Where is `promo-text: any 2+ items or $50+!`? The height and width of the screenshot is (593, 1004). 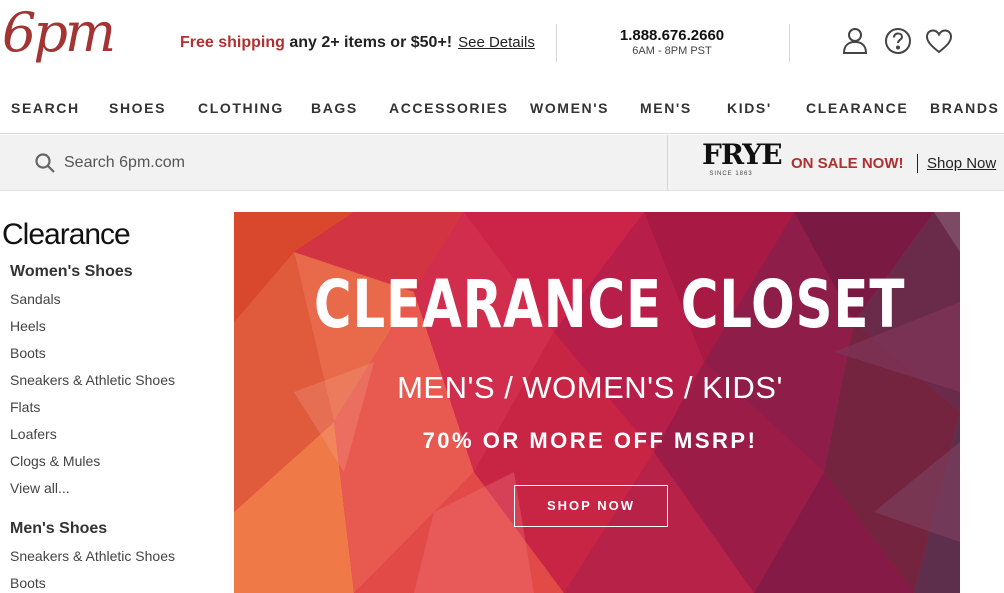
promo-text: any 2+ items or $50+! is located at coordinates (368, 42).